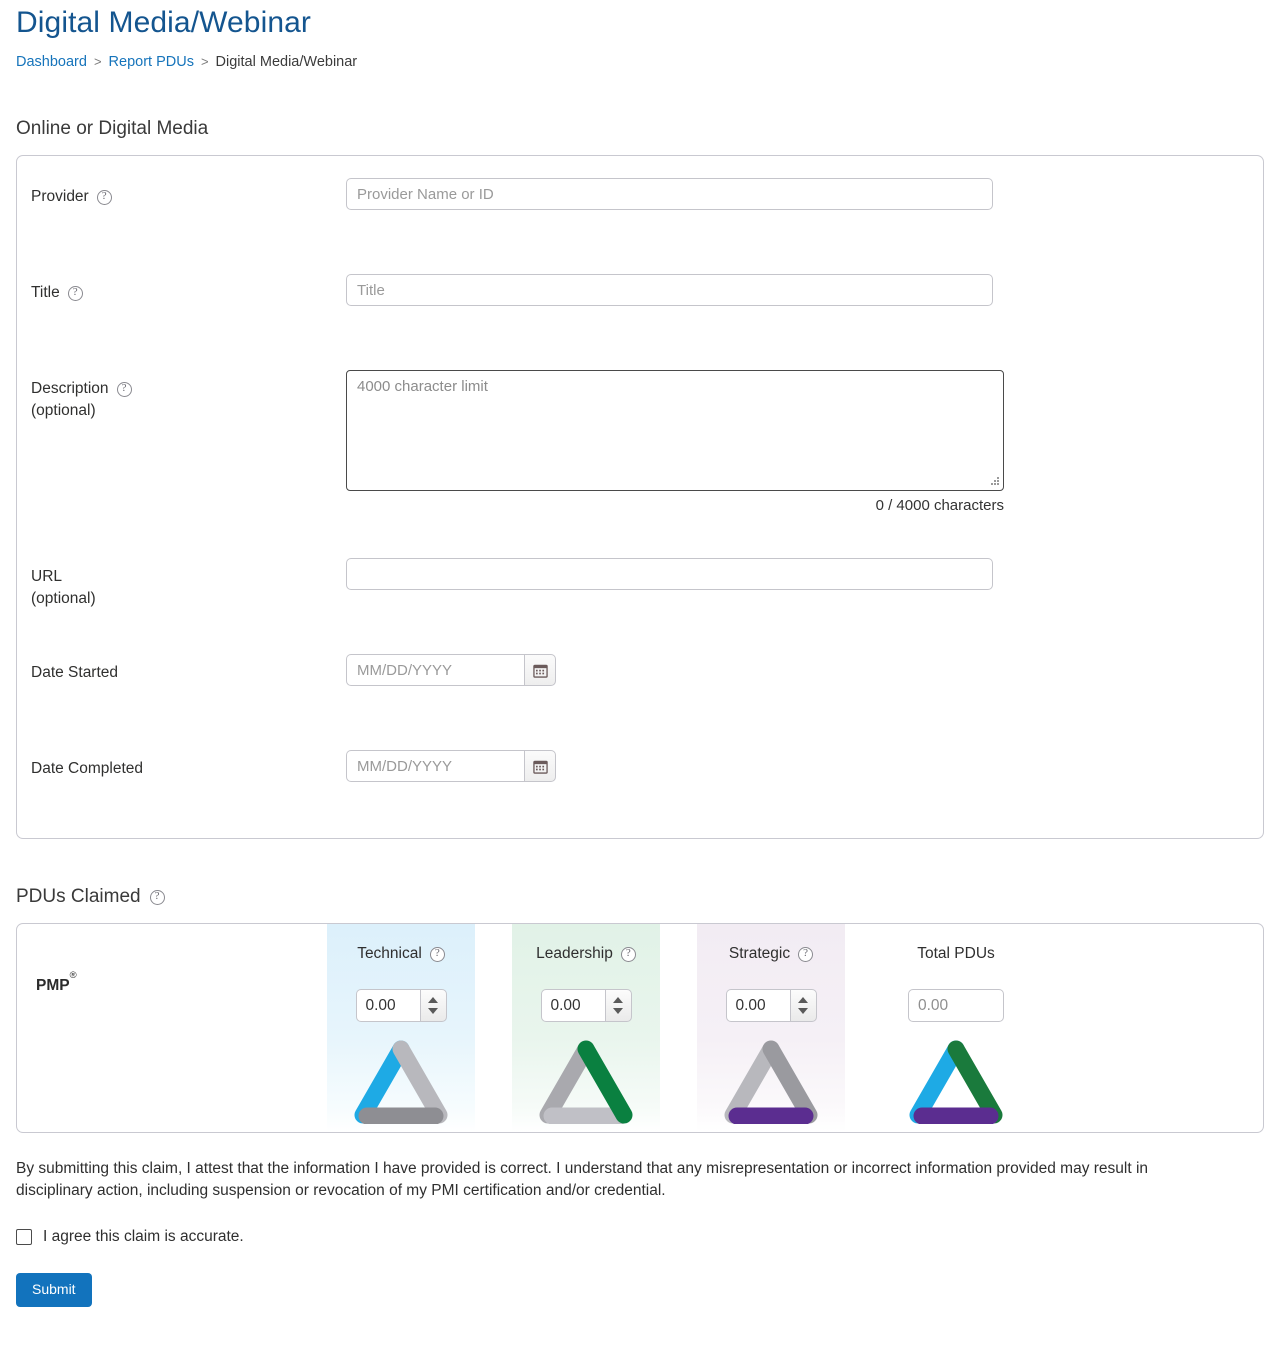 The image size is (1280, 1359). I want to click on agree-checkbox, so click(24, 1237).